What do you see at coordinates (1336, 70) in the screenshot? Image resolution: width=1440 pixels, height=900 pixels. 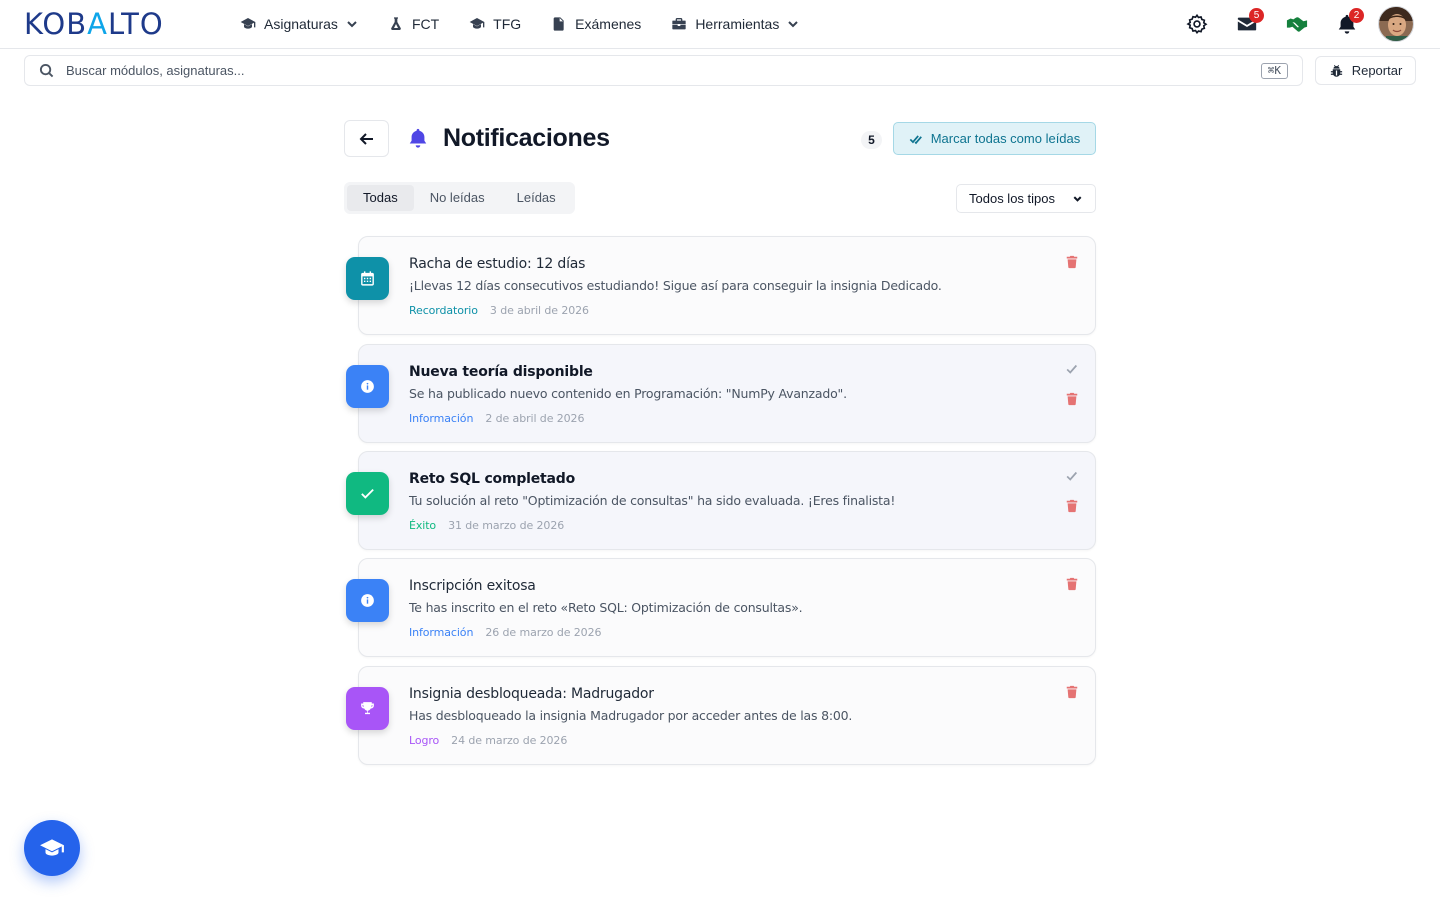 I see `bug-icon` at bounding box center [1336, 70].